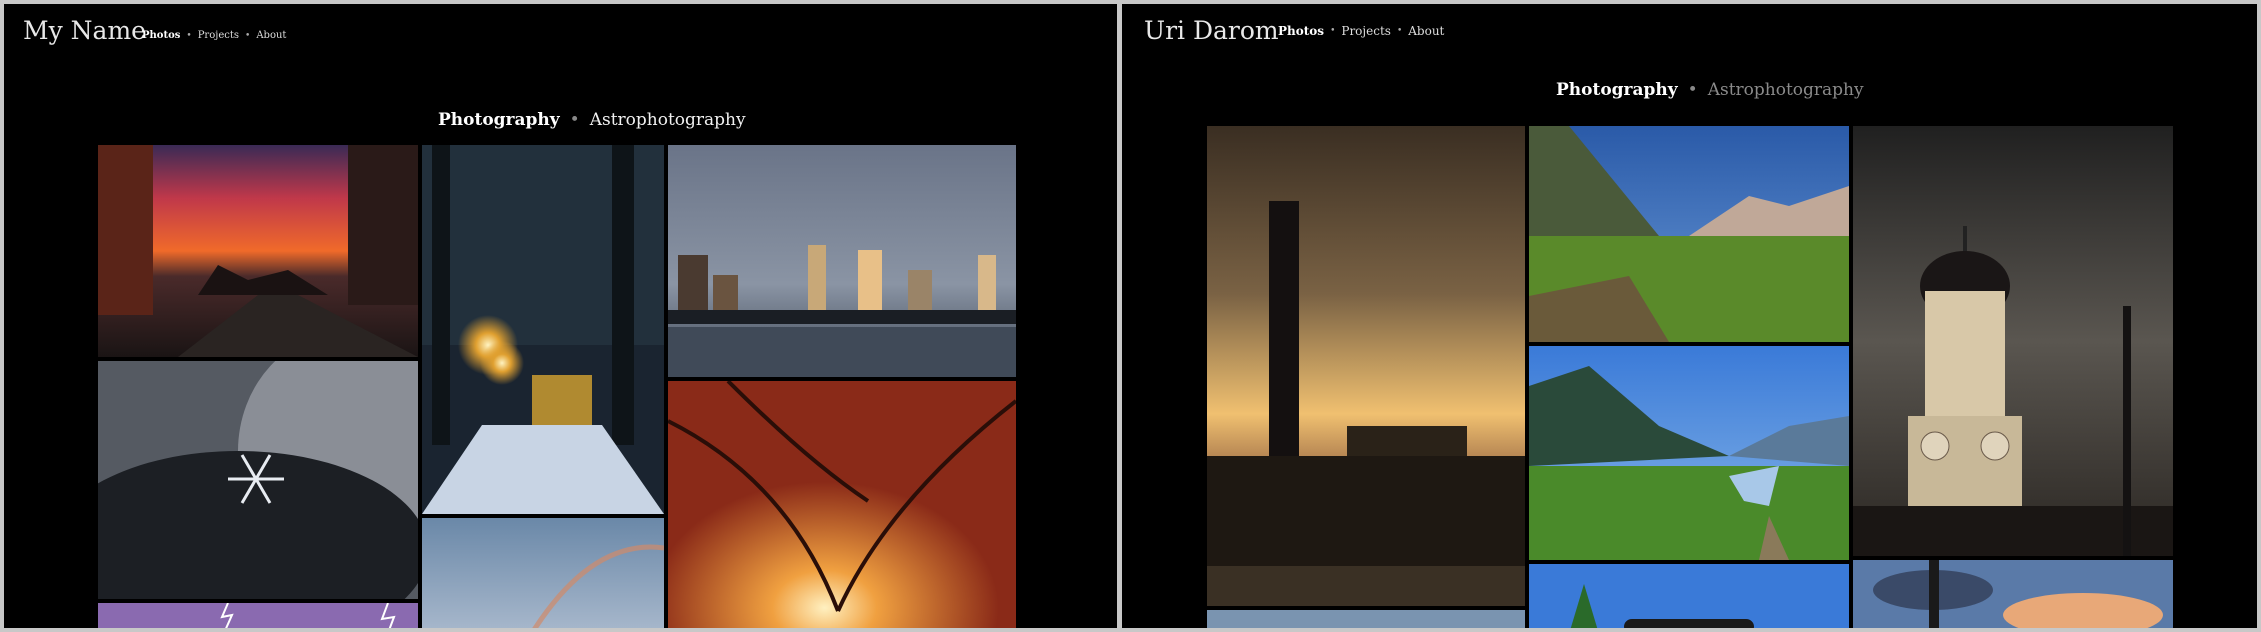 This screenshot has width=2261, height=632. Describe the element at coordinates (2013, 341) in the screenshot. I see `photo-tile-clock-tower` at that location.